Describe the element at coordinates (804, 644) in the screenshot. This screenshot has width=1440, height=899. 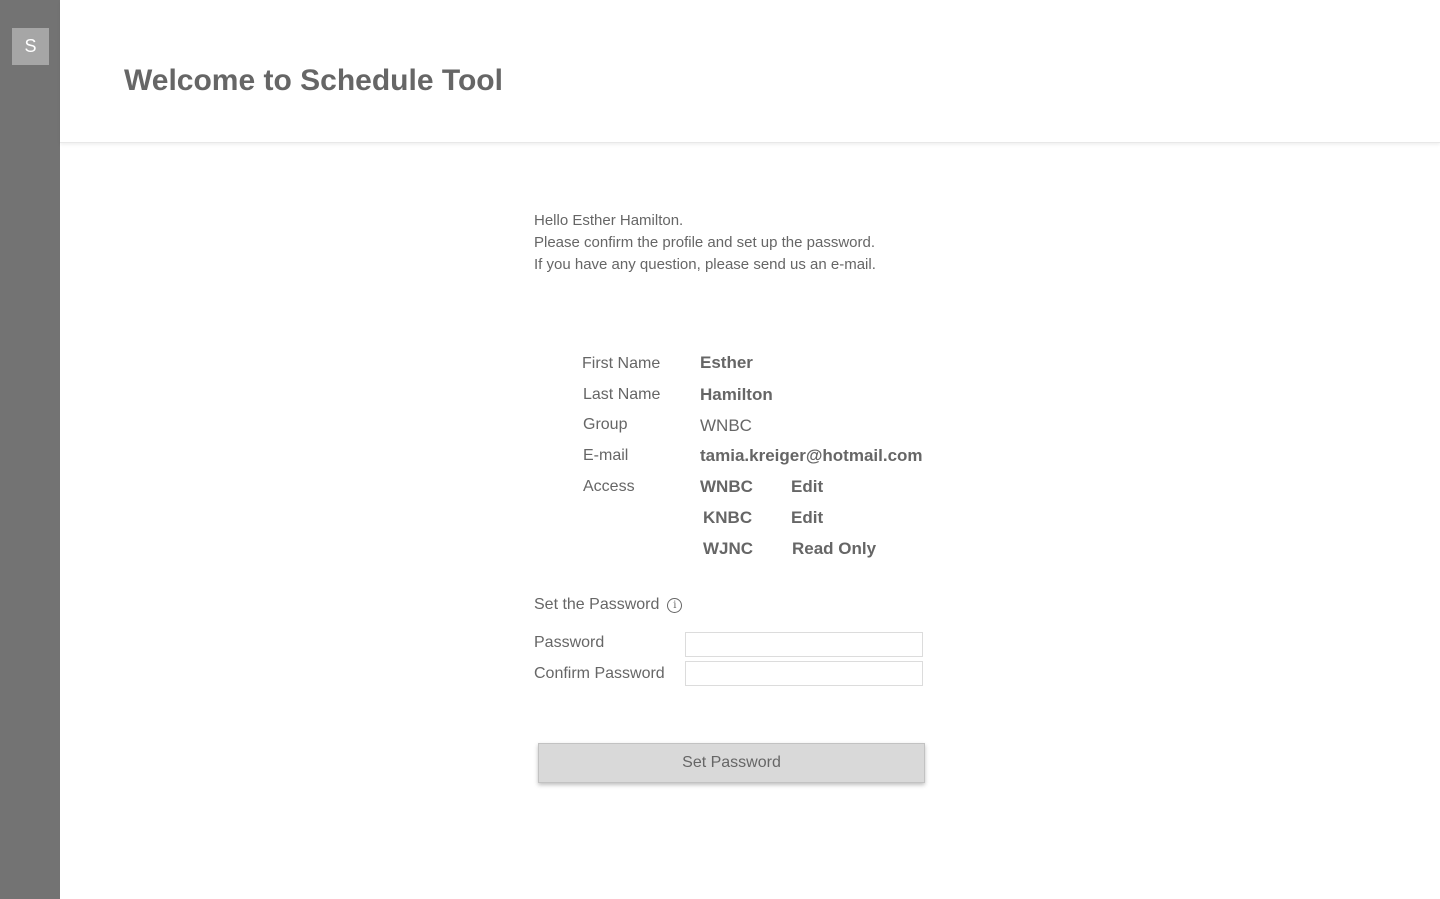
I see `password-input` at that location.